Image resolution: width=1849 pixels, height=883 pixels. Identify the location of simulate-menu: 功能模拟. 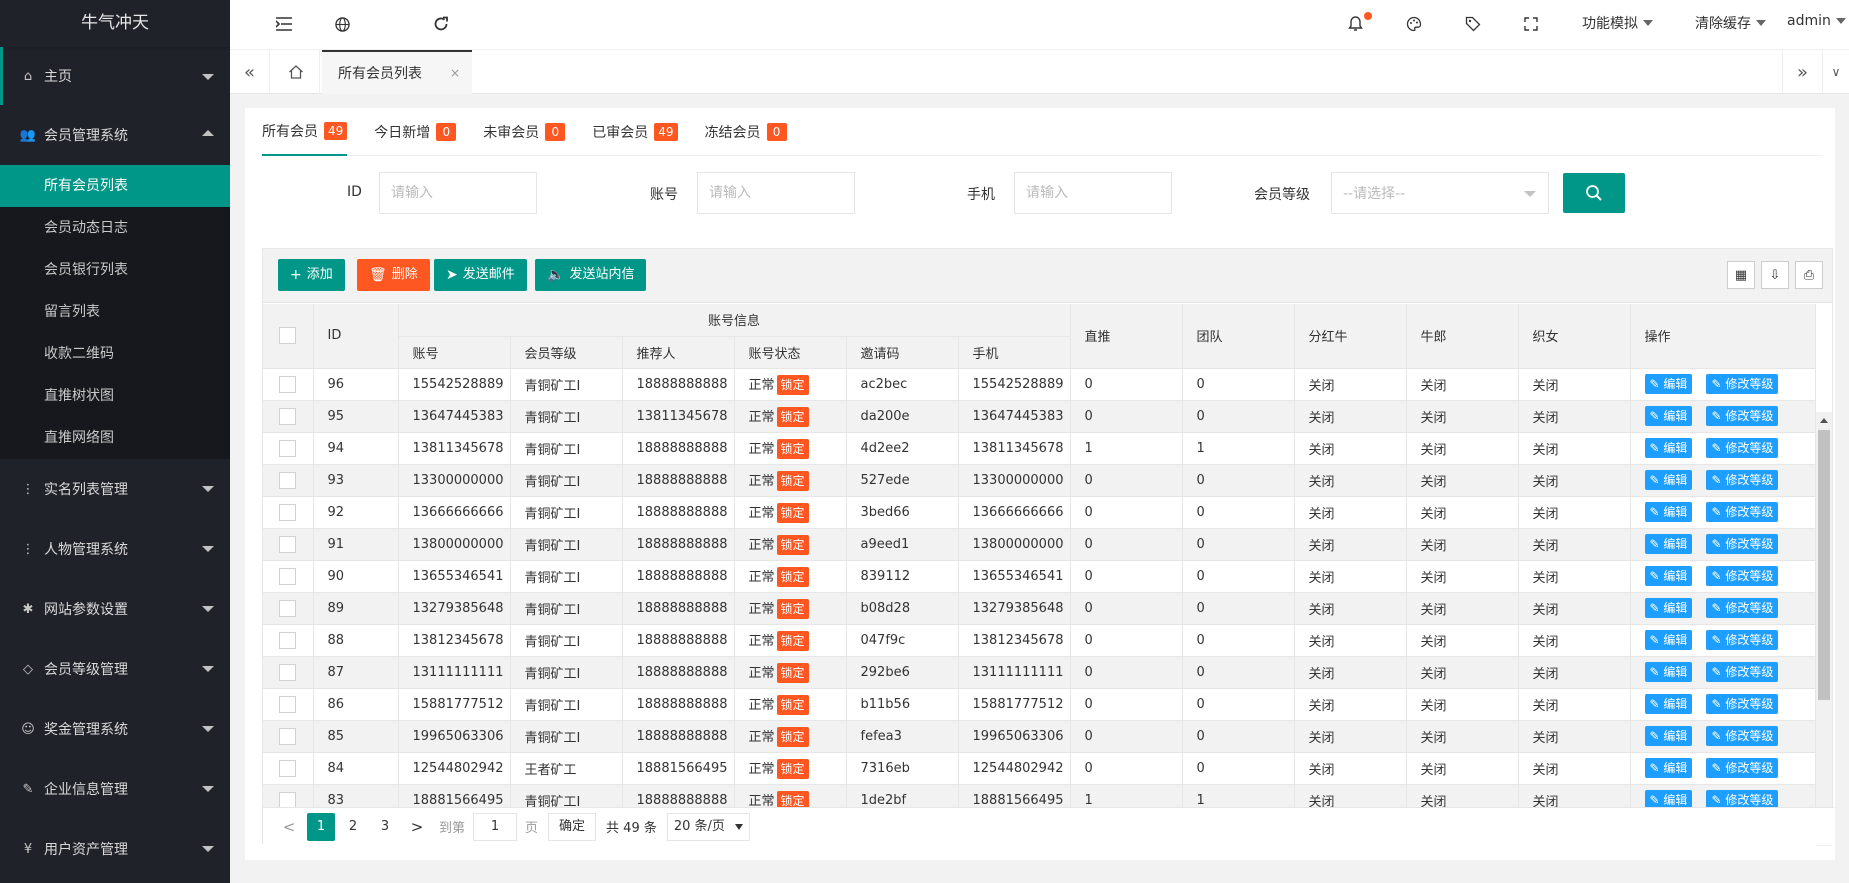
(1617, 23).